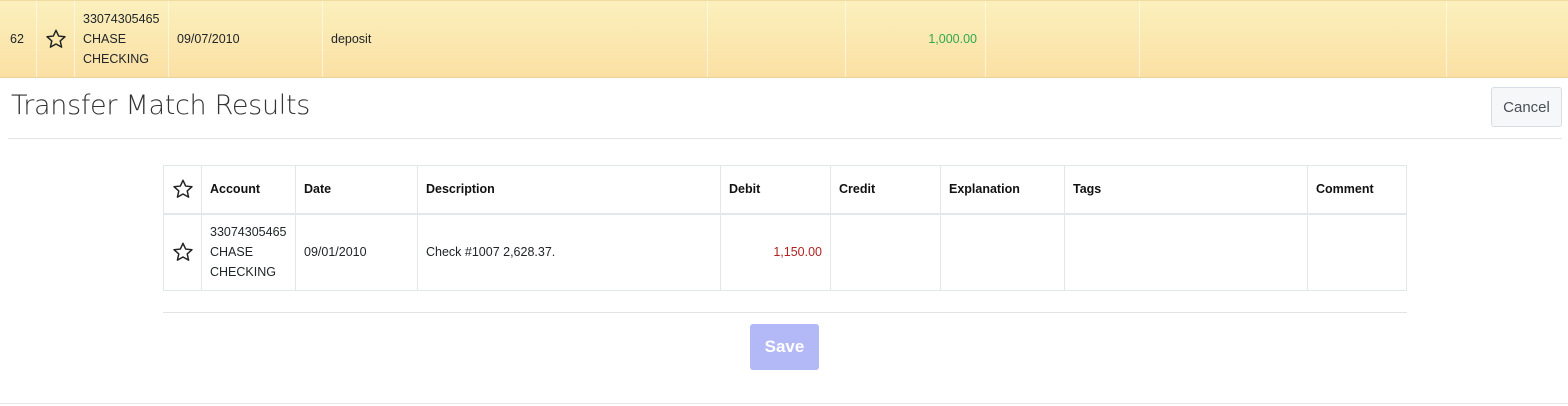 The width and height of the screenshot is (1568, 406). Describe the element at coordinates (777, 39) in the screenshot. I see `debit-cell` at that location.